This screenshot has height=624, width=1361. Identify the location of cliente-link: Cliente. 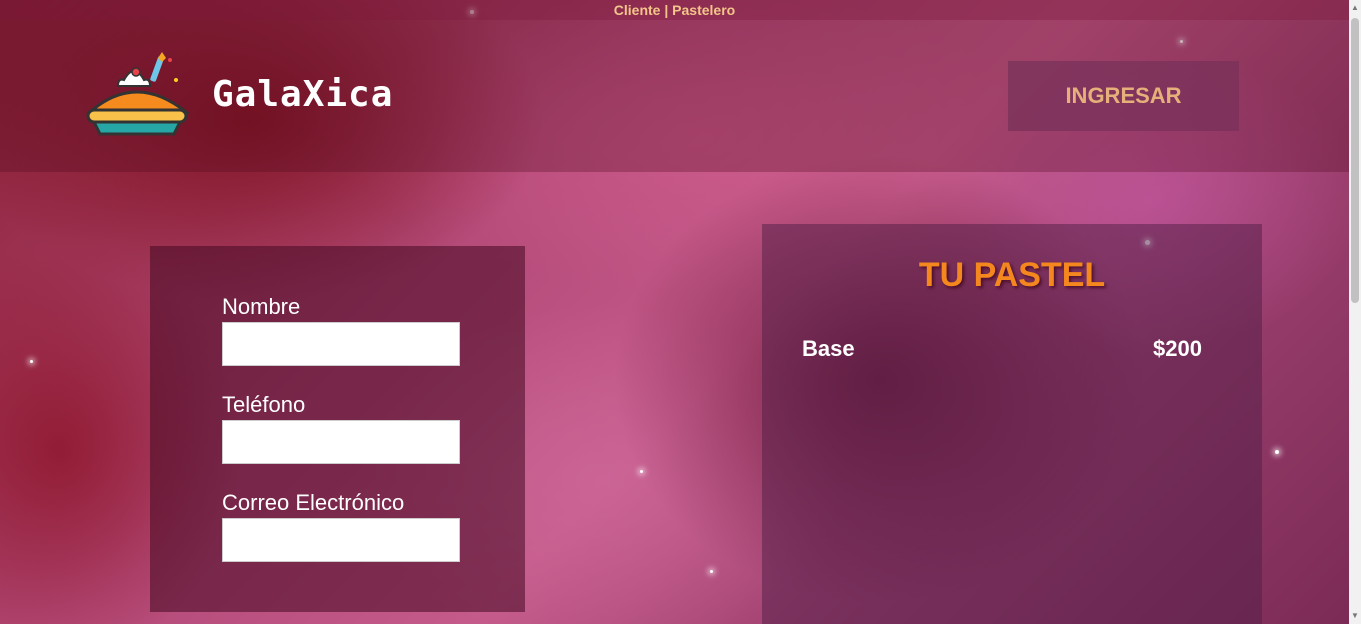
(637, 10).